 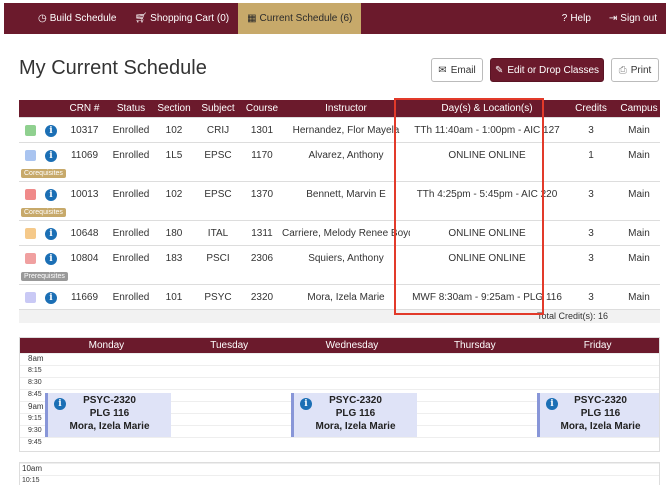 I want to click on col-course: Course, so click(x=262, y=108).